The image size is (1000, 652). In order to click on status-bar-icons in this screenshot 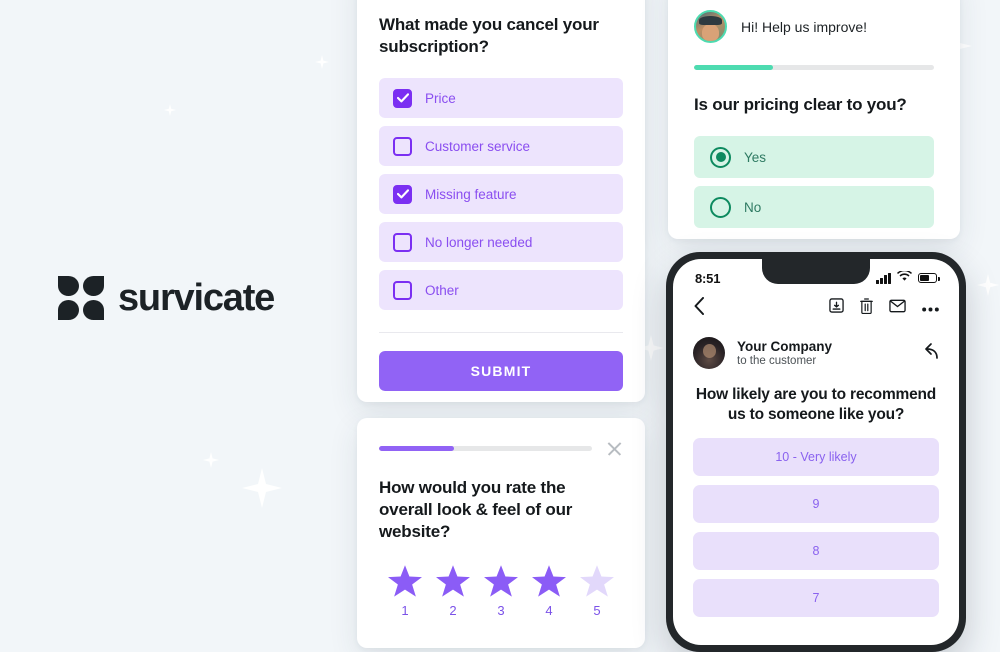, I will do `click(908, 278)`.